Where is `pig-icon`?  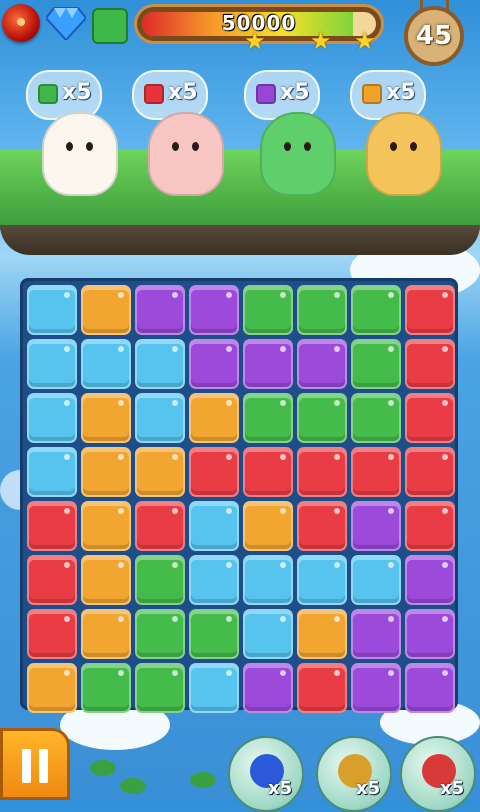 pig-icon is located at coordinates (186, 154).